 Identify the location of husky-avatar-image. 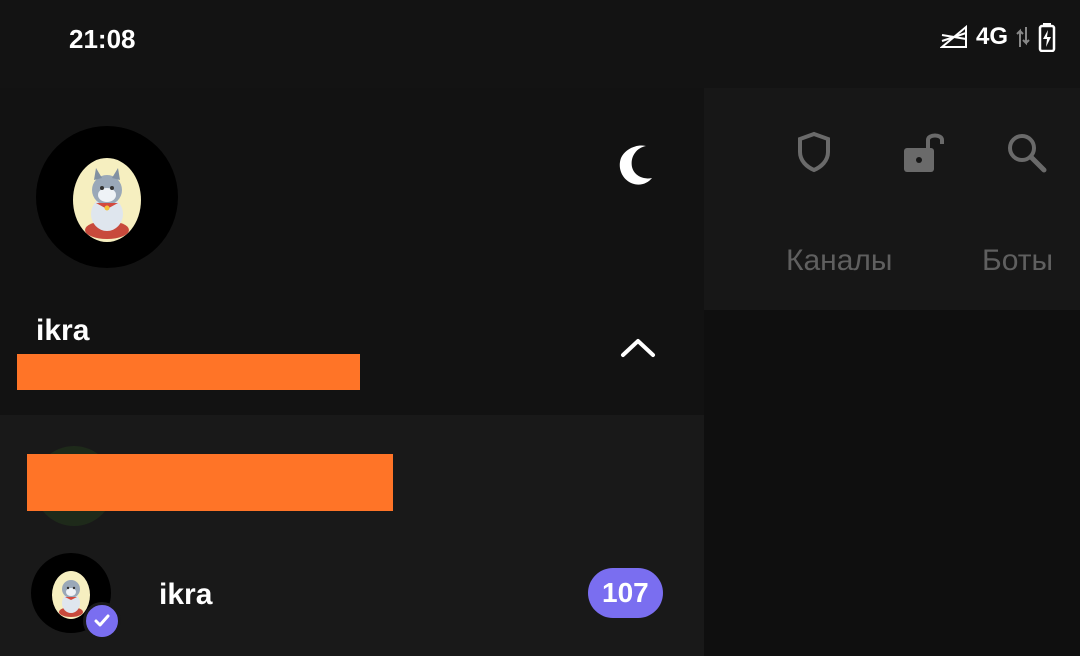
(107, 200).